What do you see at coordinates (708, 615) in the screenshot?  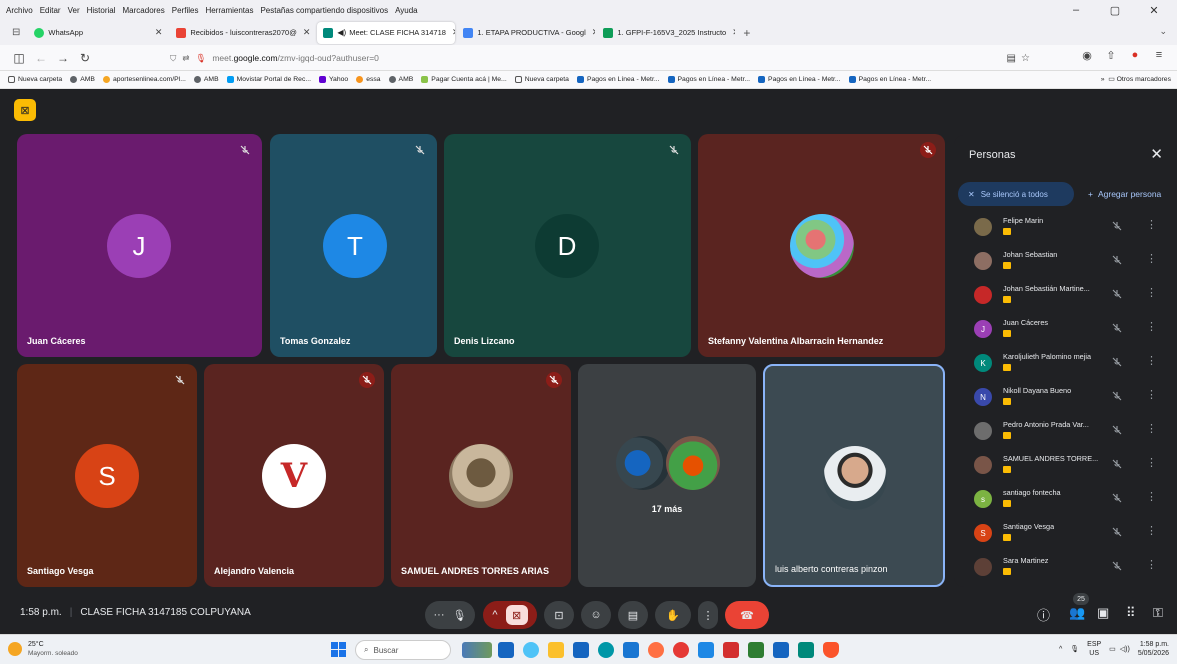 I see `more-options-button: ⋮` at bounding box center [708, 615].